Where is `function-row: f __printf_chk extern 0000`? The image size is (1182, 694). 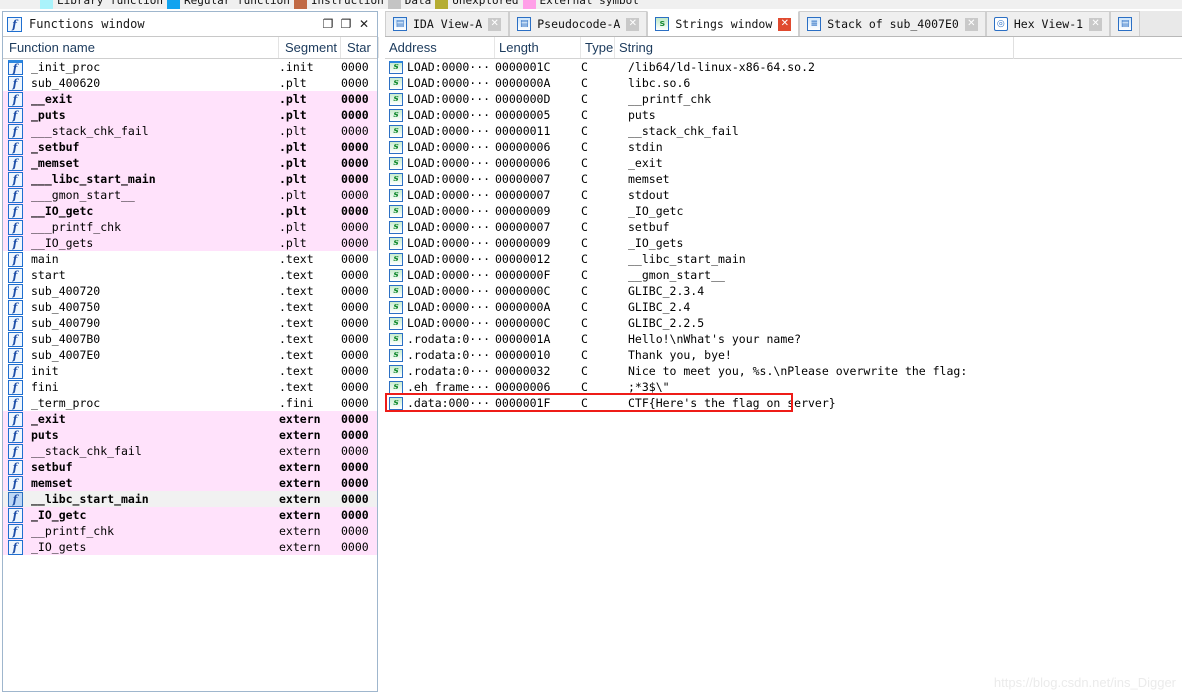 function-row: f __printf_chk extern 0000 is located at coordinates (190, 531).